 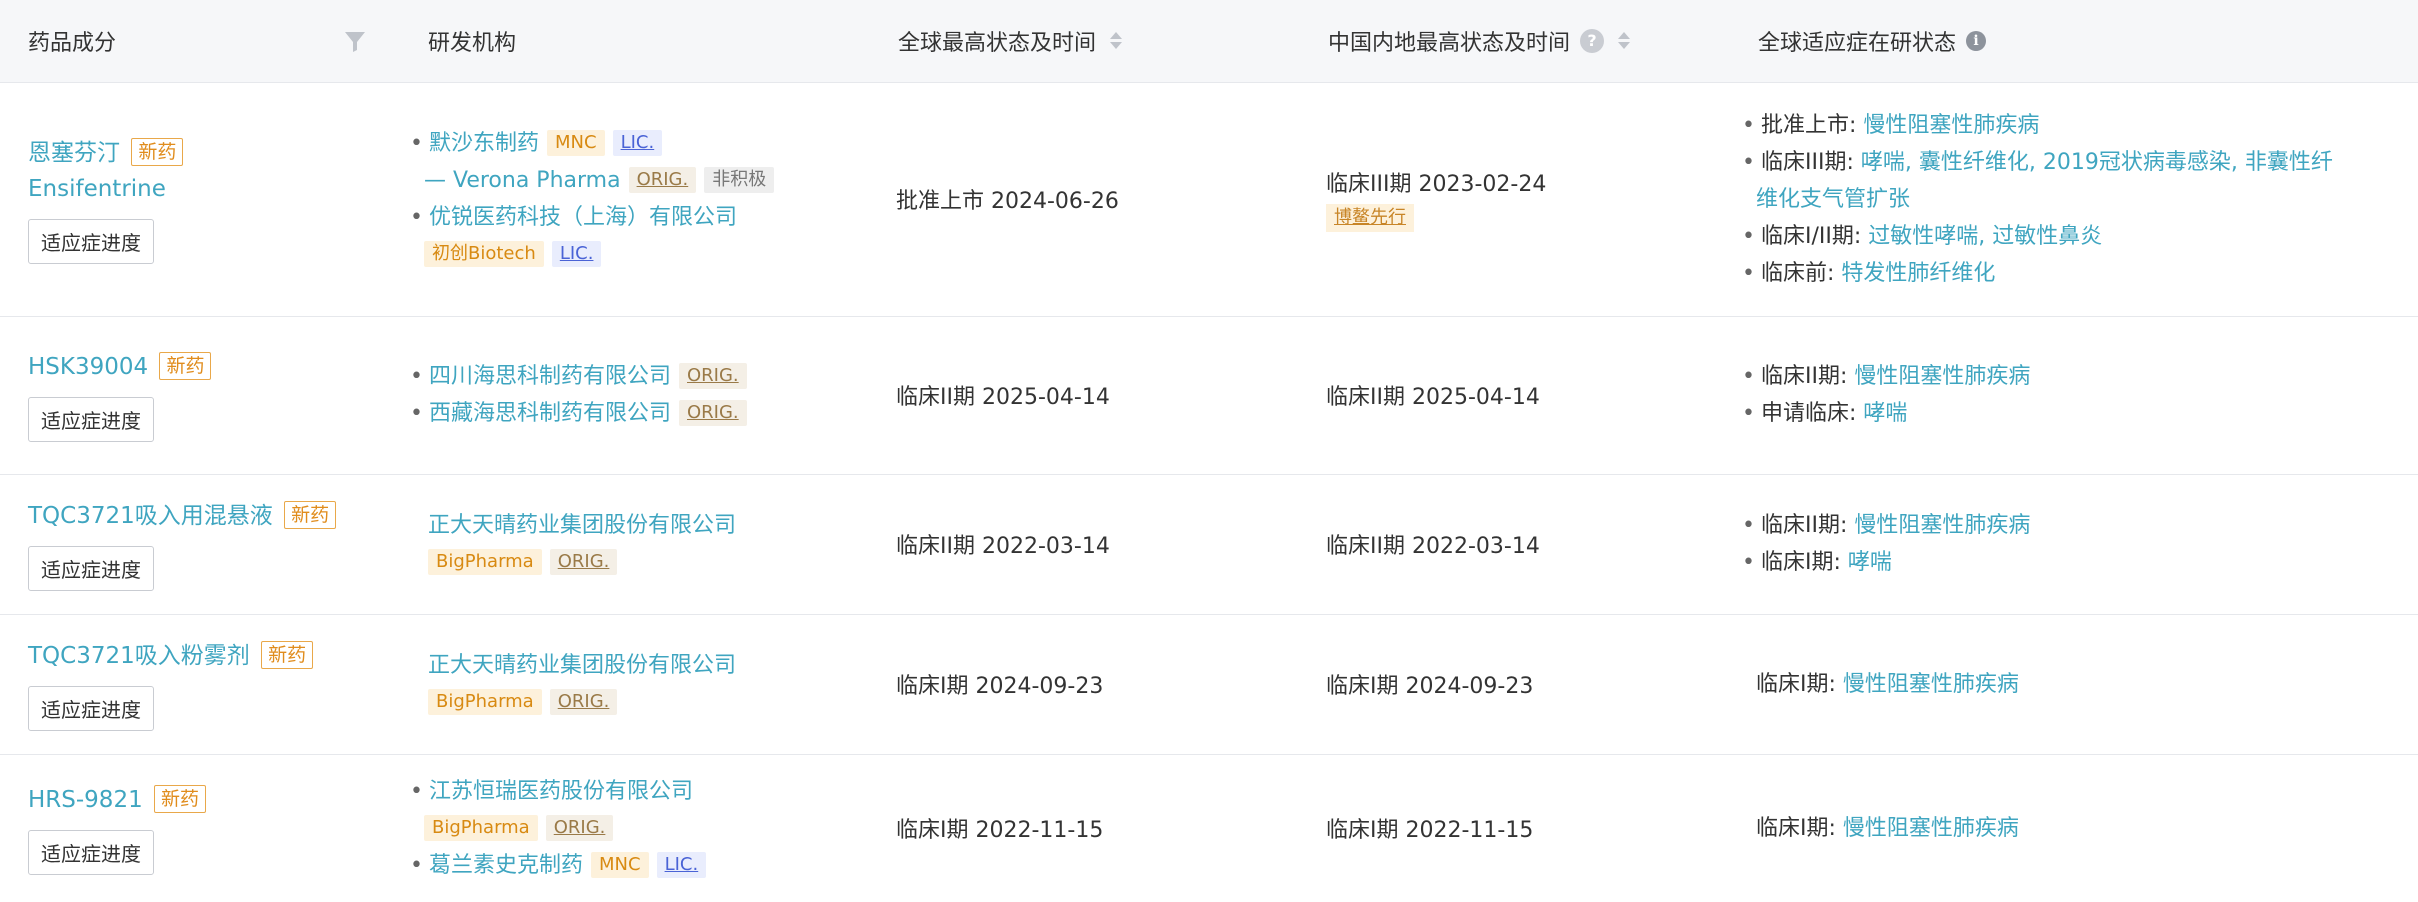 I want to click on drug-cell: 恩塞芬汀 新药 Ensifentrine 适应症进度, so click(x=200, y=199).